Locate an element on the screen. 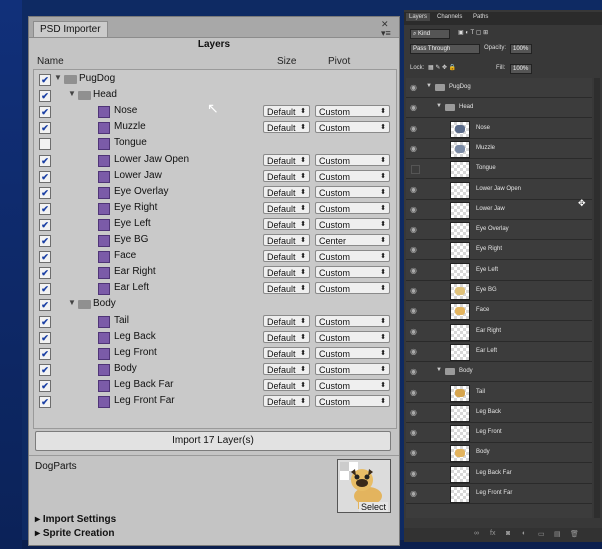  scrollbar is located at coordinates (597, 298).